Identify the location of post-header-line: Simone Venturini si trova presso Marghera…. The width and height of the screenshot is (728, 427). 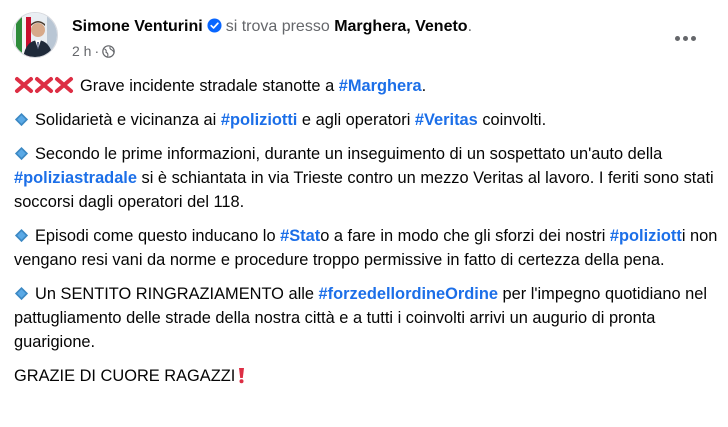
(272, 27).